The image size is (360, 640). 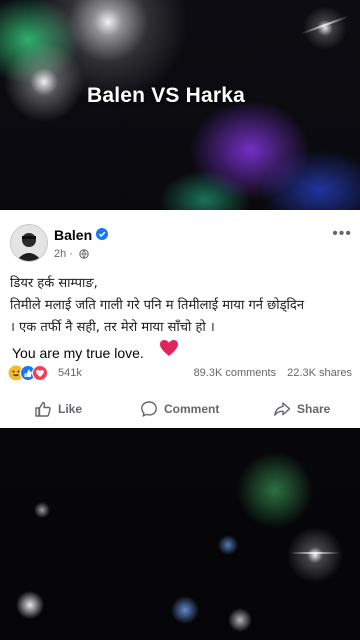 I want to click on share-icon, so click(x=282, y=409).